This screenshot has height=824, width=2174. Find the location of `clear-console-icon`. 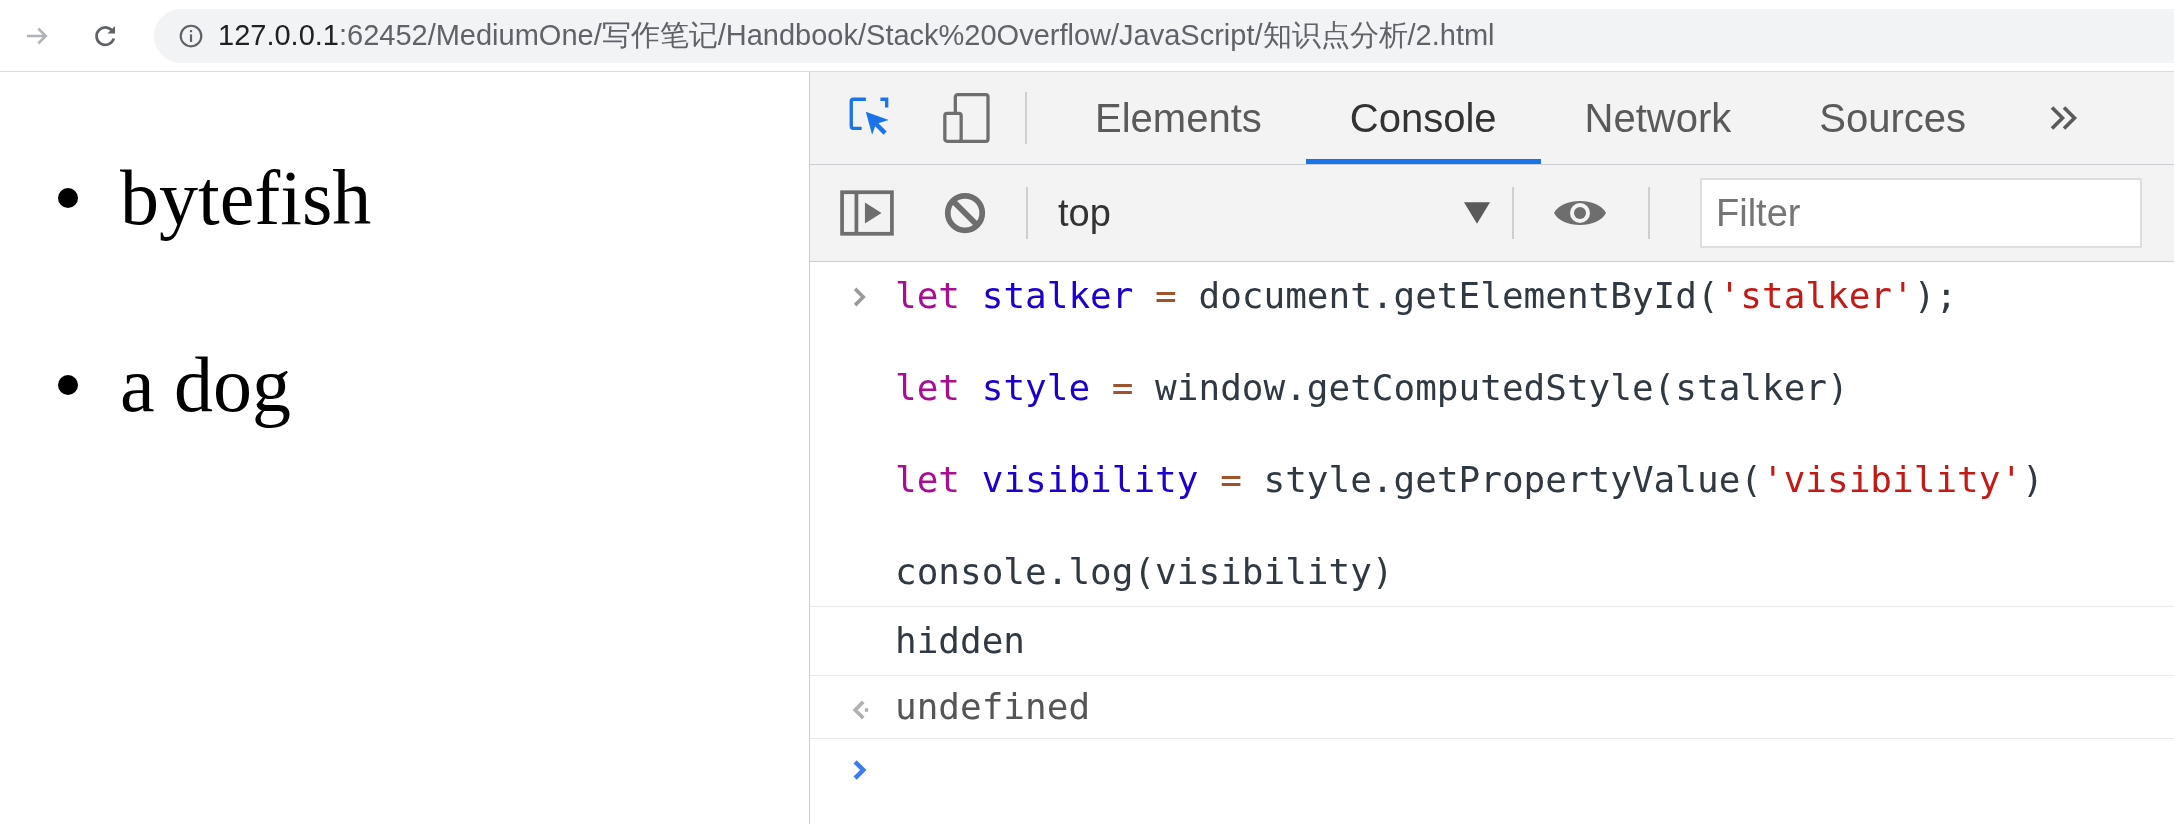

clear-console-icon is located at coordinates (965, 213).